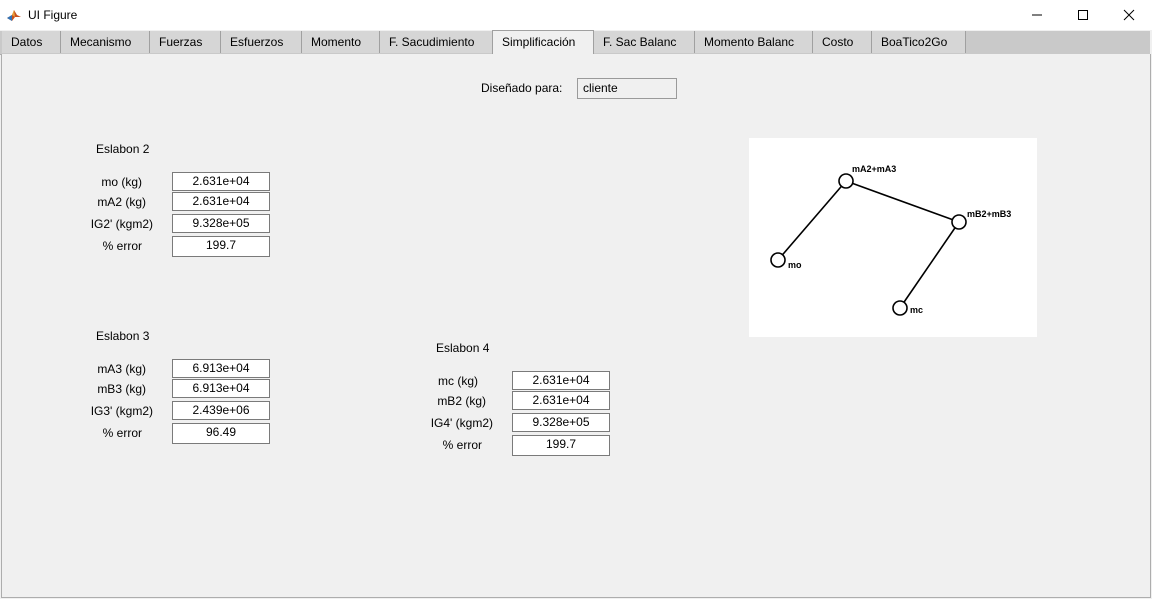  Describe the element at coordinates (989, 214) in the screenshot. I see `node-mb-label: mB2+mB3` at that location.